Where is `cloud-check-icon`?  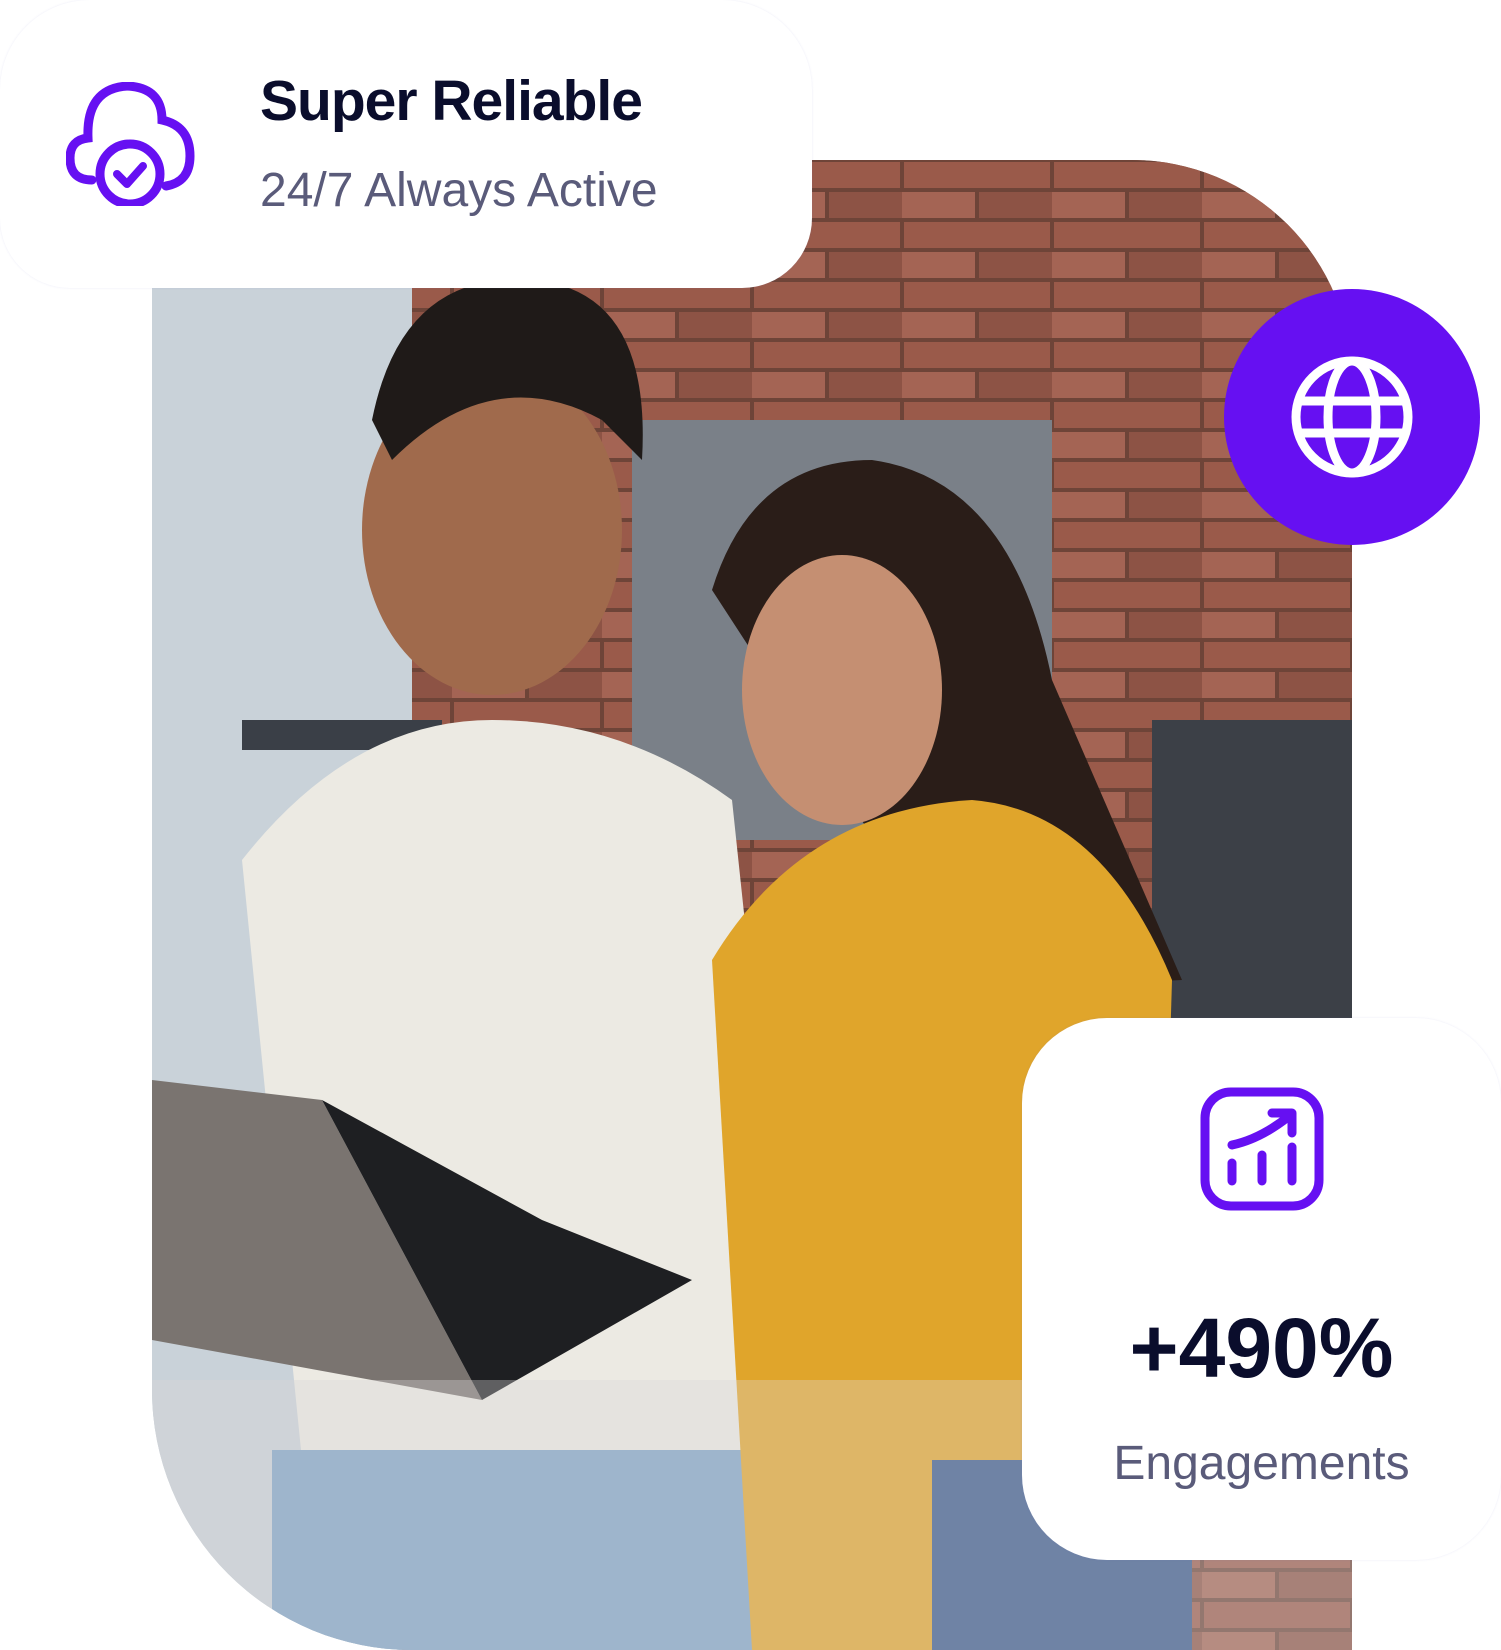 cloud-check-icon is located at coordinates (130, 144).